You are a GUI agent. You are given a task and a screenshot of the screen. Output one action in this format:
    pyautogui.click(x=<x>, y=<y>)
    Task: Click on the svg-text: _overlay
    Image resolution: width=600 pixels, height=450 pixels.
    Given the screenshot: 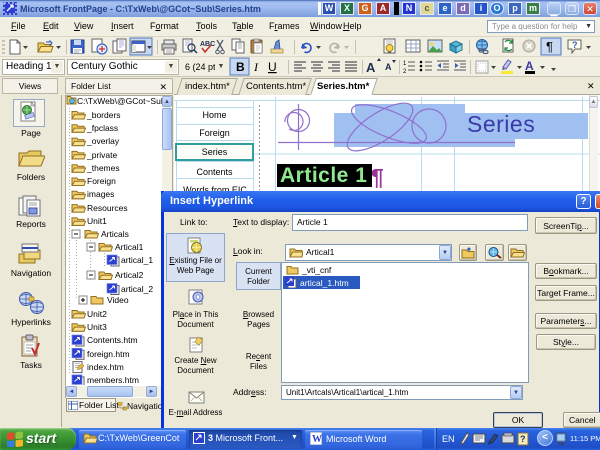 What is the action you would take?
    pyautogui.click(x=103, y=141)
    